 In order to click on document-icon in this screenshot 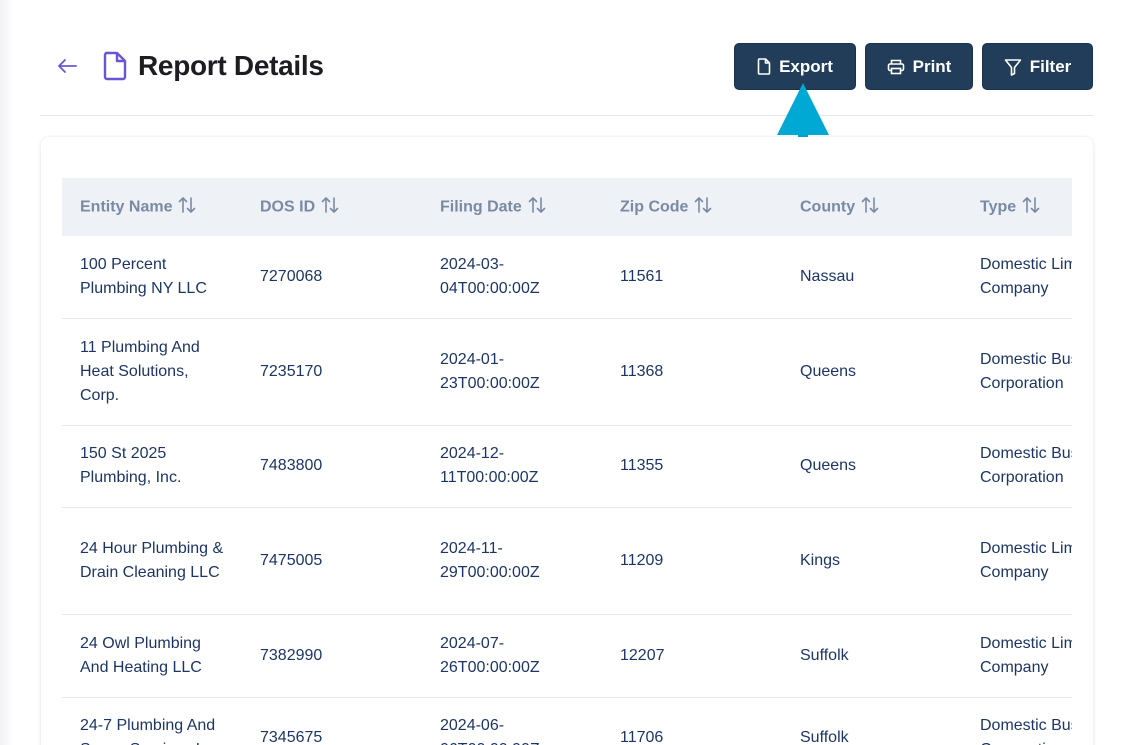, I will do `click(115, 66)`.